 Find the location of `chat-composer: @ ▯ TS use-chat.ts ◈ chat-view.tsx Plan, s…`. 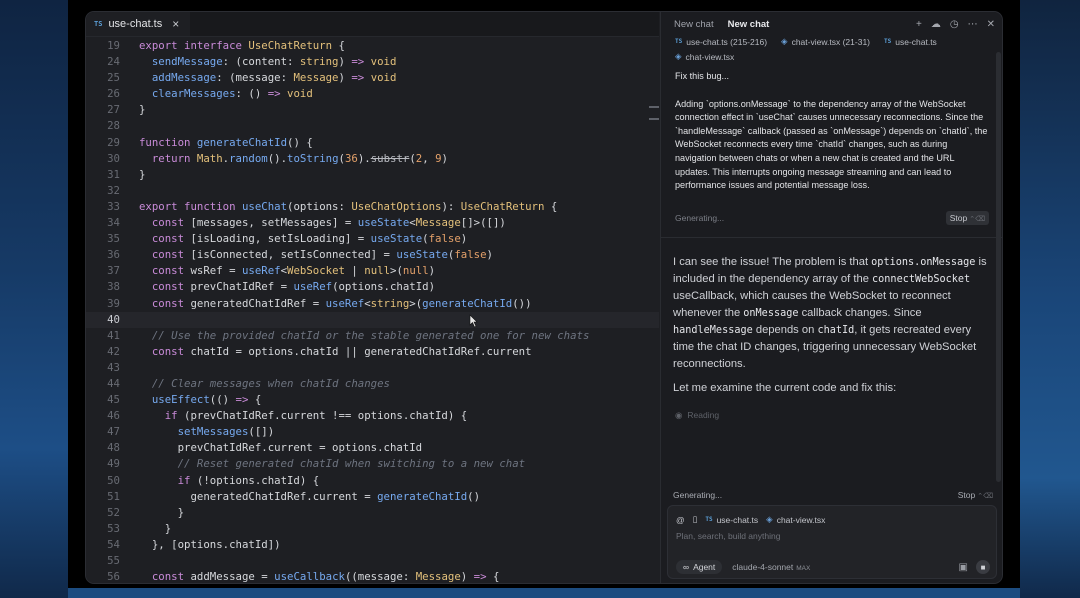

chat-composer: @ ▯ TS use-chat.ts ◈ chat-view.tsx Plan, s… is located at coordinates (832, 542).